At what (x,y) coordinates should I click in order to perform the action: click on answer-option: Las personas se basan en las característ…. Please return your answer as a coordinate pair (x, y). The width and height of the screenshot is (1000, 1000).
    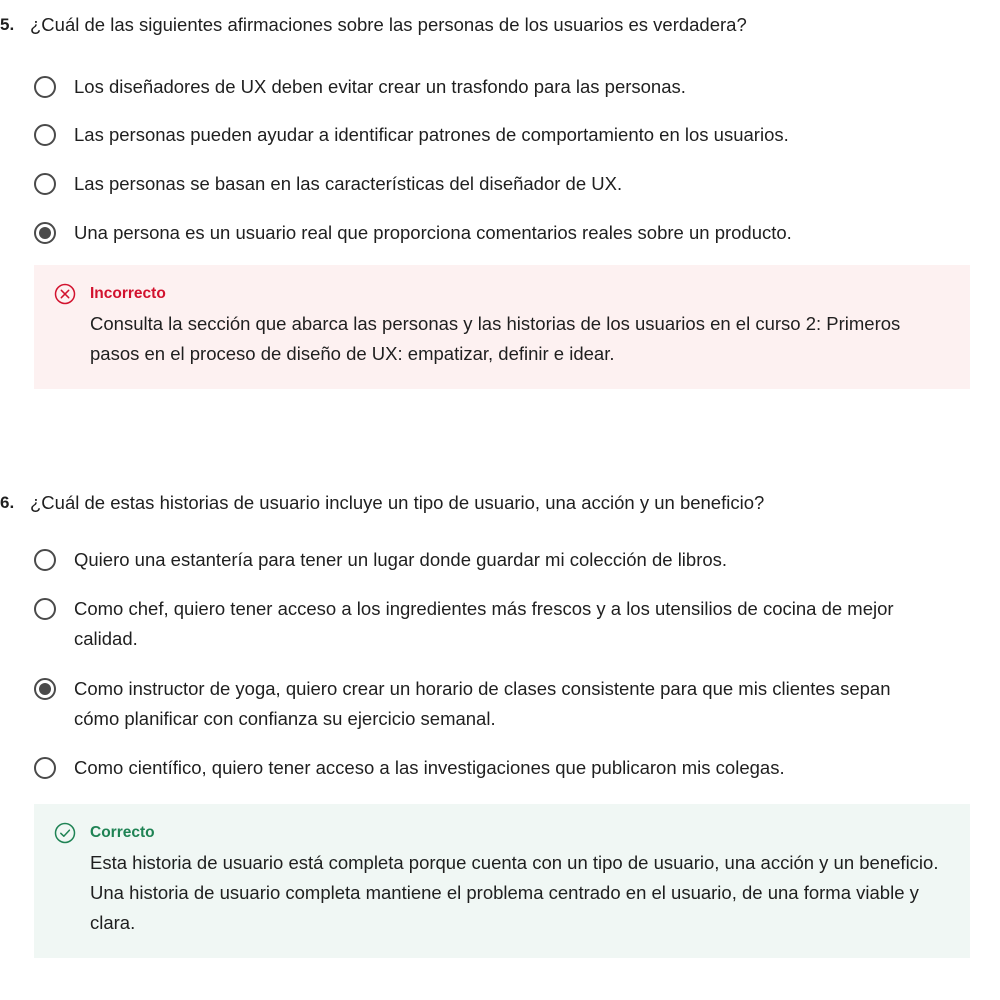
    Looking at the image, I should click on (484, 184).